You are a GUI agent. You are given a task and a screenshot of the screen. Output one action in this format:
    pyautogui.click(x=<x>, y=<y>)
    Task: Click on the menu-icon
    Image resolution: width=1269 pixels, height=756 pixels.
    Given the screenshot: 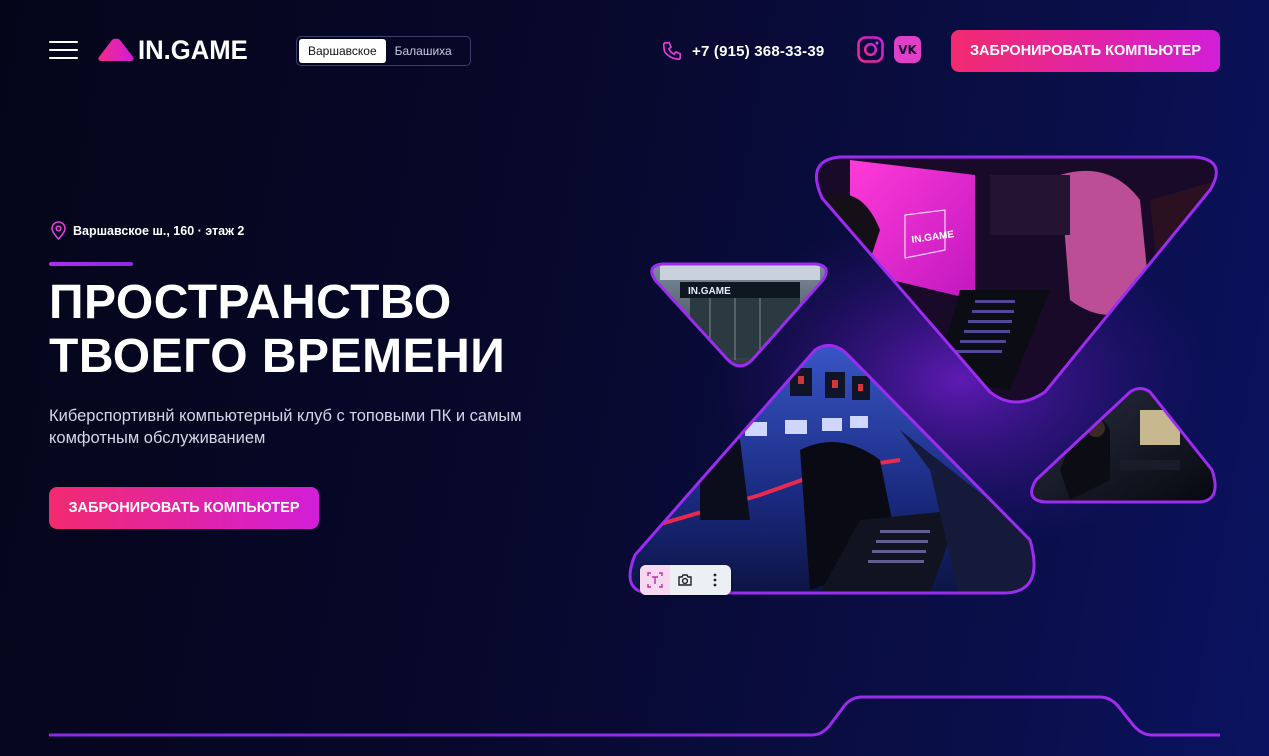 What is the action you would take?
    pyautogui.click(x=63, y=50)
    